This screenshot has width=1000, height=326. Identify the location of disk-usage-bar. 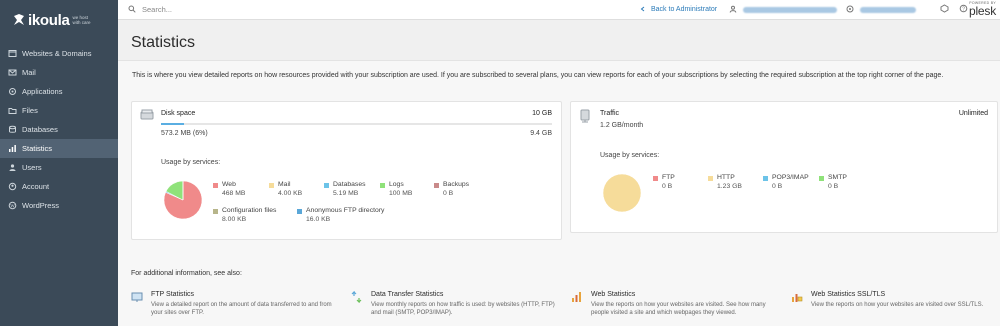
(356, 124).